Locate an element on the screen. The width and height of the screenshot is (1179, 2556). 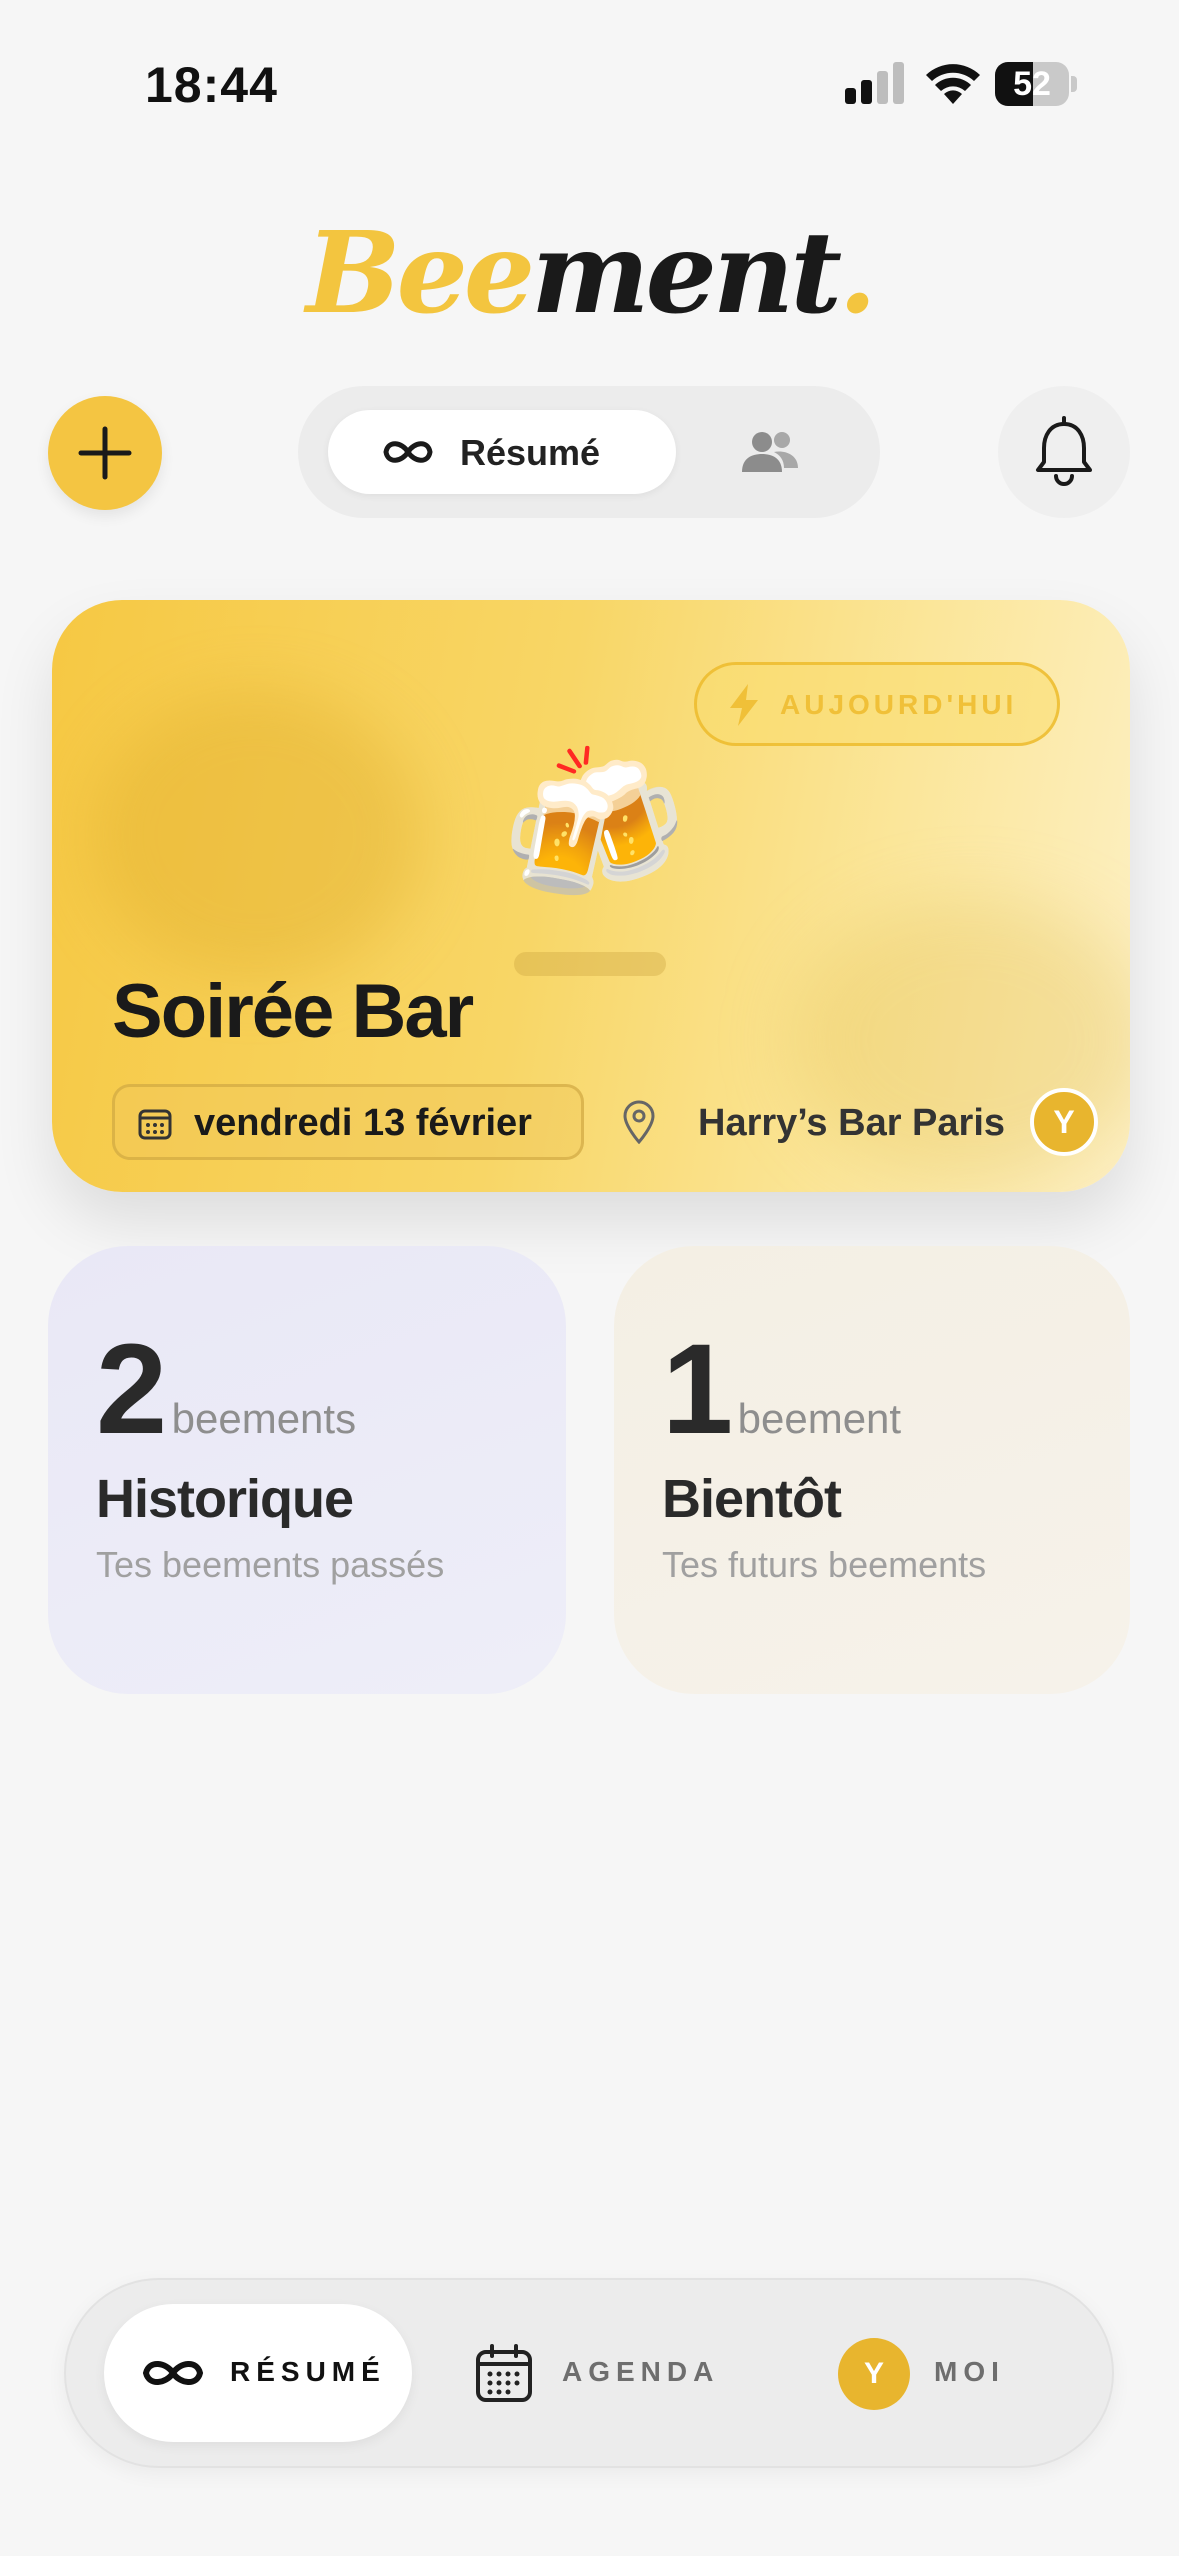
logo-ment: ment is located at coordinates (686, 273).